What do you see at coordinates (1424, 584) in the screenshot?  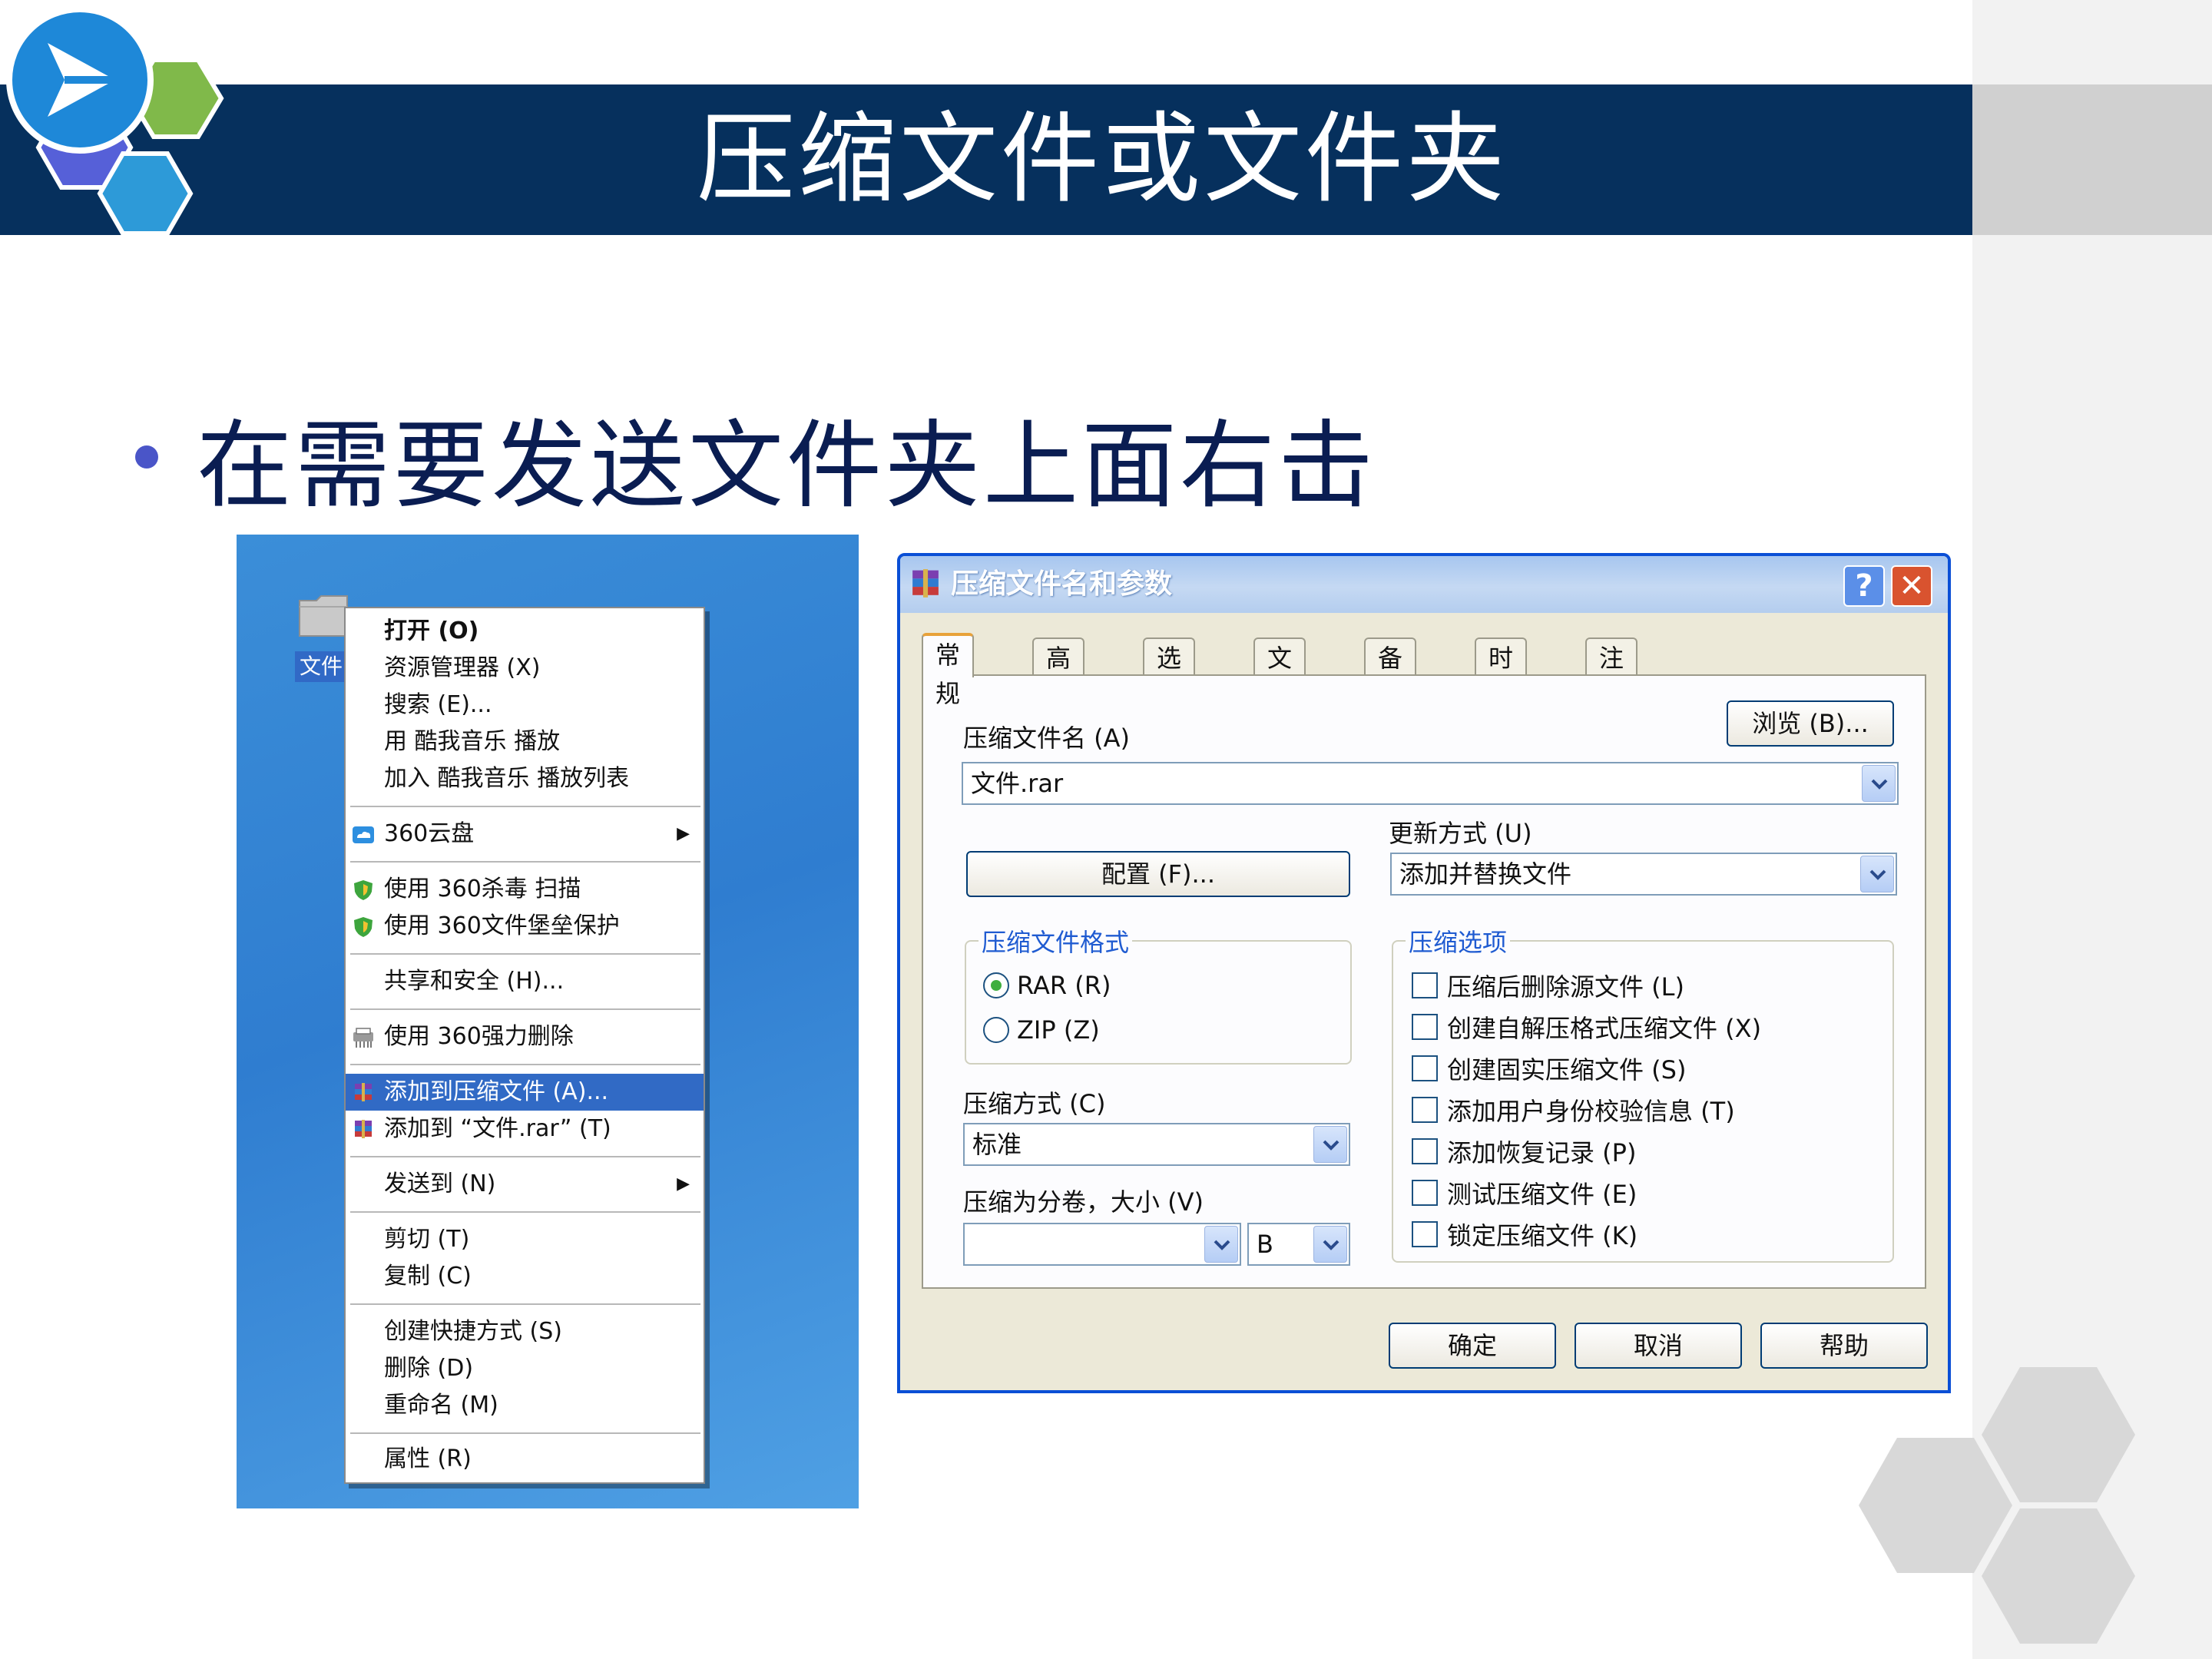 I see `dialog-title-bar: 压缩文件名和参数 ? ✕` at bounding box center [1424, 584].